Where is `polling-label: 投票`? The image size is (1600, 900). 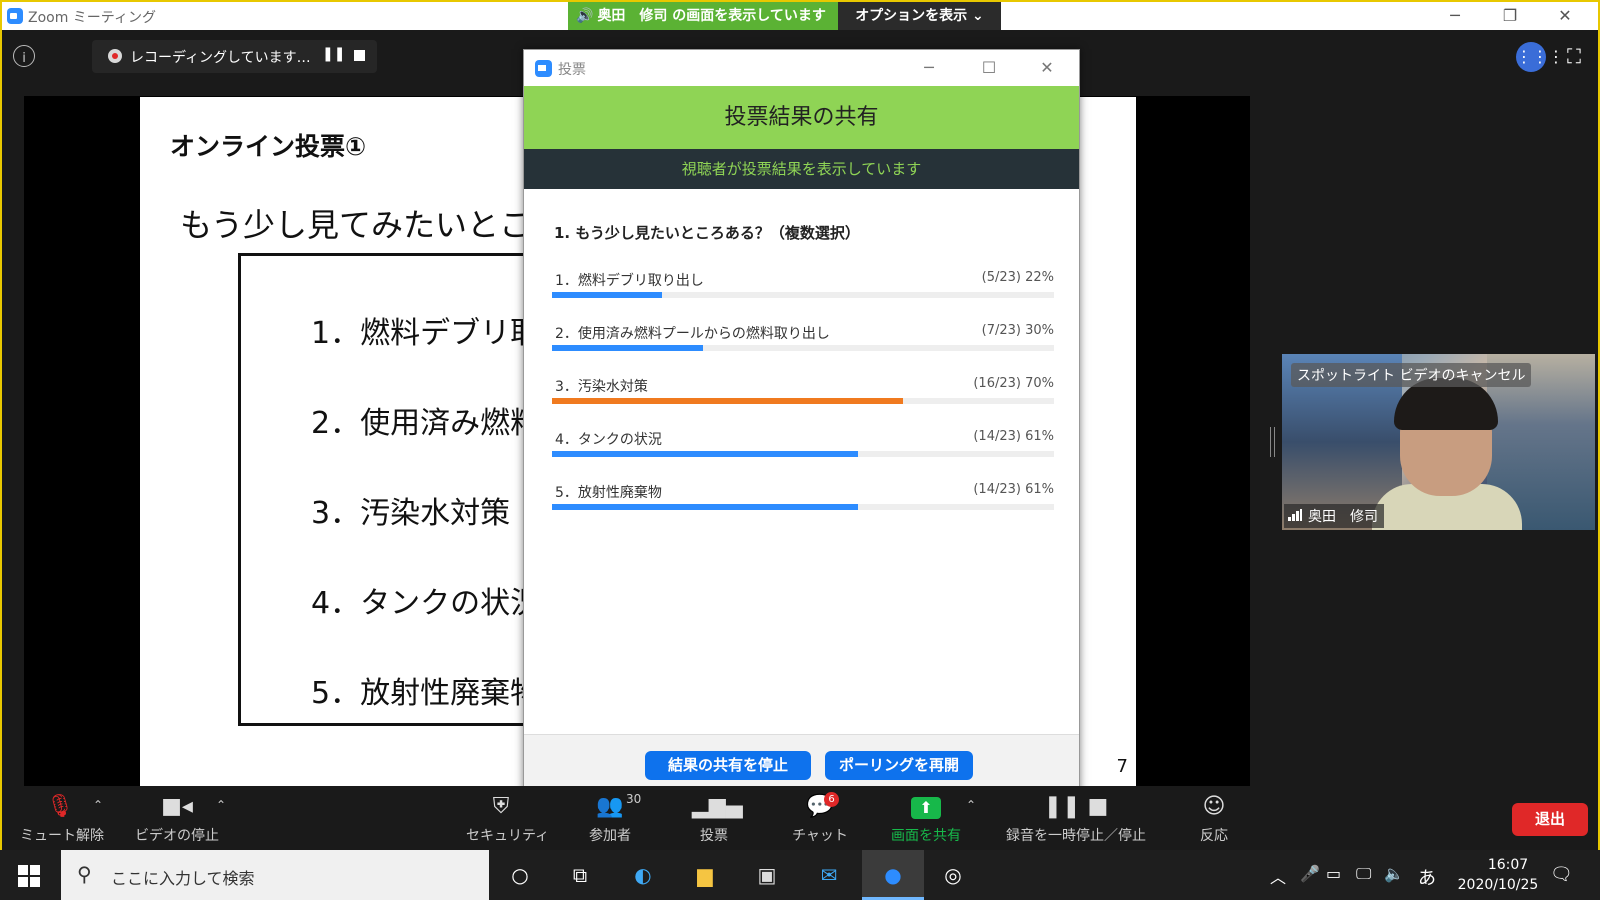
polling-label: 投票 is located at coordinates (714, 836).